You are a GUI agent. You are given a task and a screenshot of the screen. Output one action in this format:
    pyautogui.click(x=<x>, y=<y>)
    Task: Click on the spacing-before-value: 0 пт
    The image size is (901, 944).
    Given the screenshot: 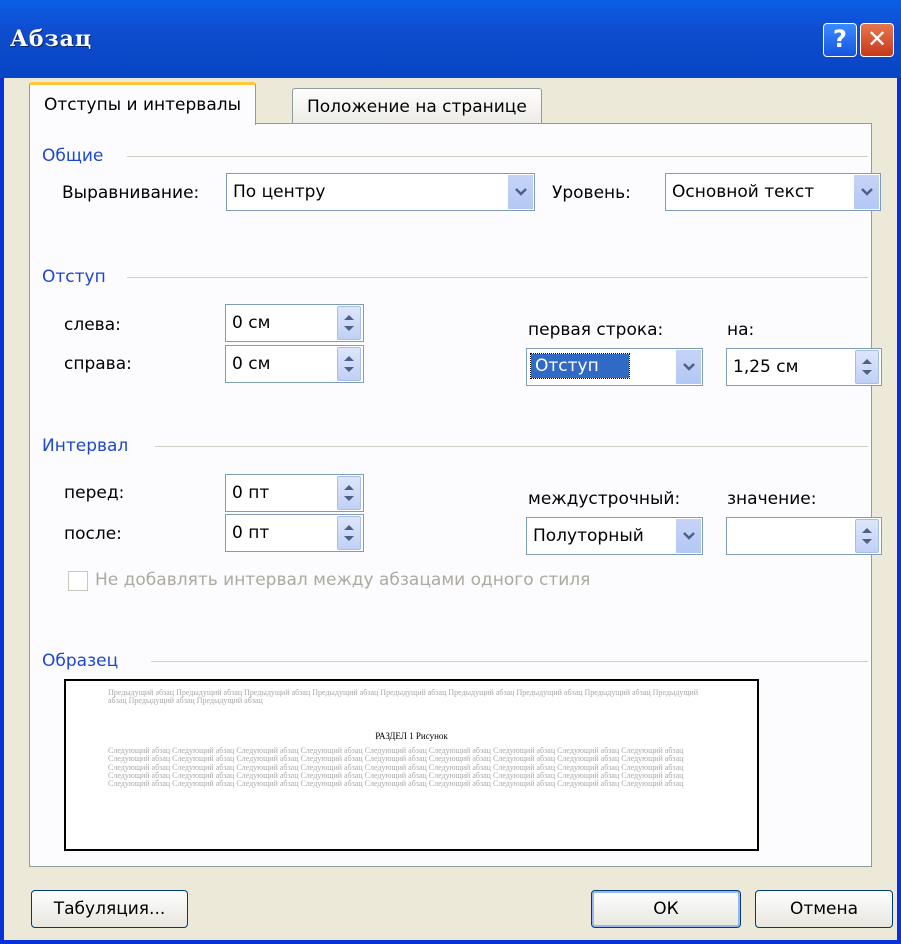 What is the action you would take?
    pyautogui.click(x=251, y=493)
    